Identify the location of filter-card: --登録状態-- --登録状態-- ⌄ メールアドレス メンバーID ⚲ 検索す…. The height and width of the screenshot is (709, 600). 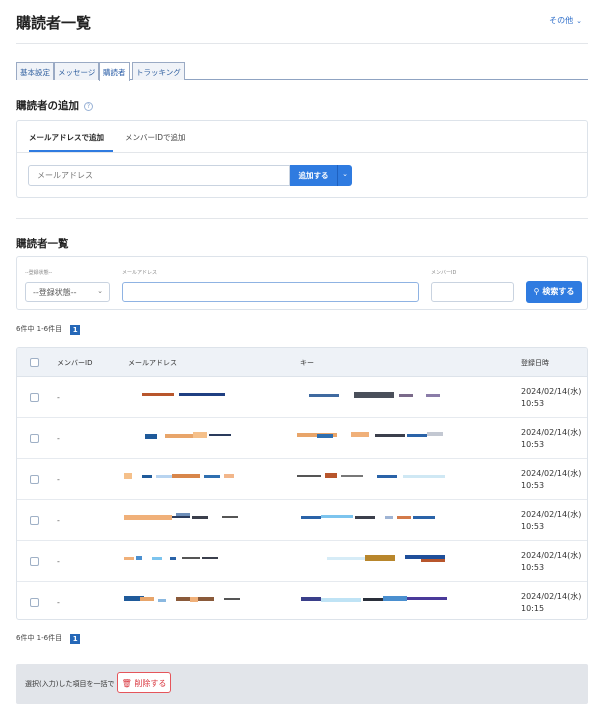
(302, 283).